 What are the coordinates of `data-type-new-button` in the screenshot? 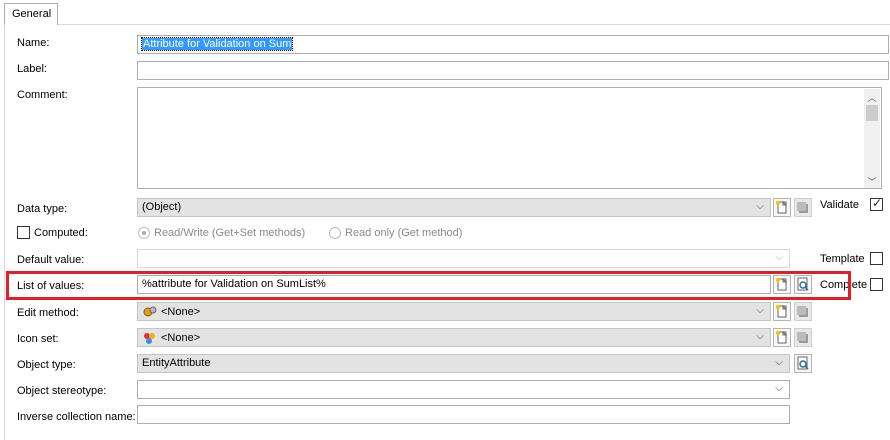 It's located at (782, 207).